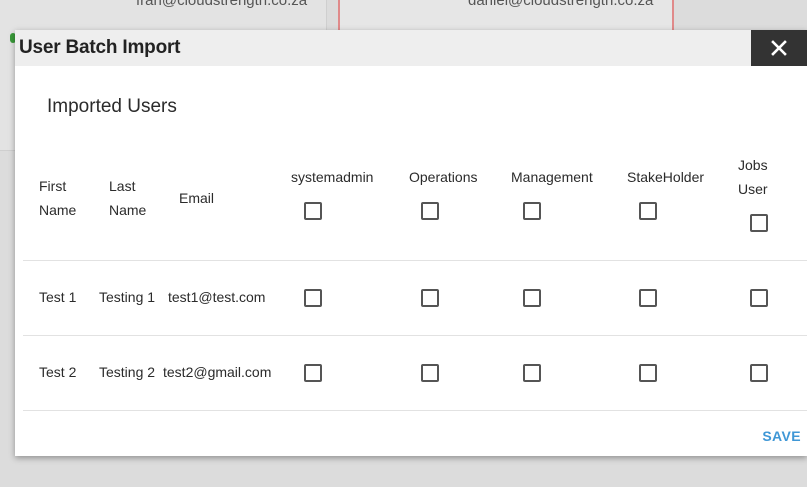 Image resolution: width=807 pixels, height=487 pixels. I want to click on row2-jobs-user-checkbox, so click(759, 373).